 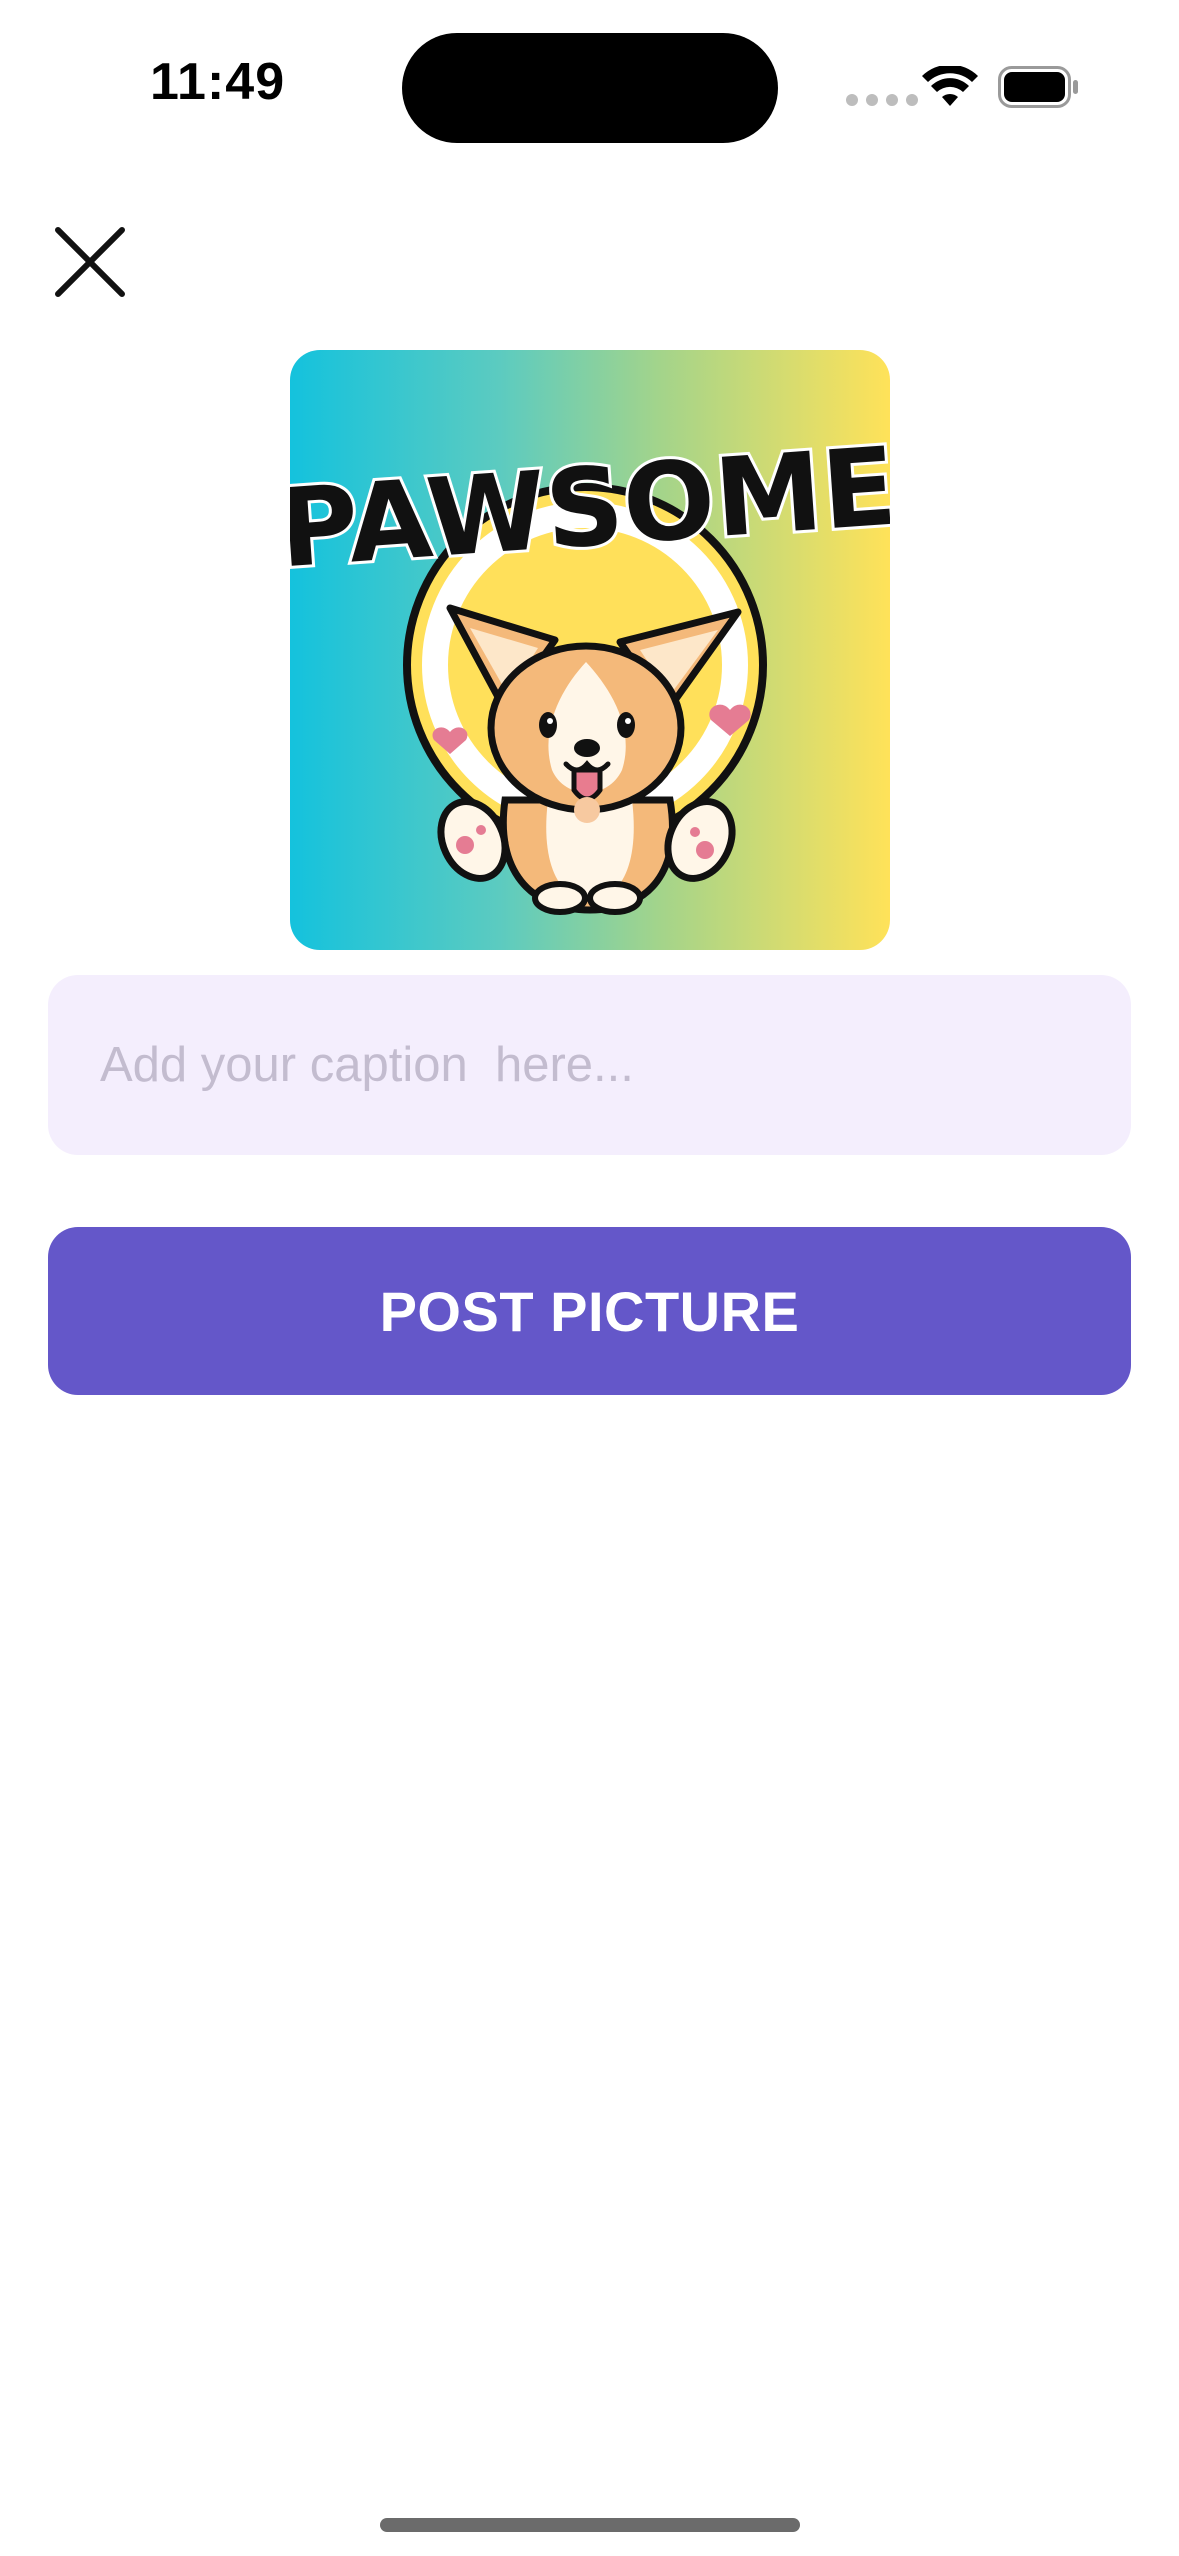 I want to click on caption-field, so click(x=589, y=1065).